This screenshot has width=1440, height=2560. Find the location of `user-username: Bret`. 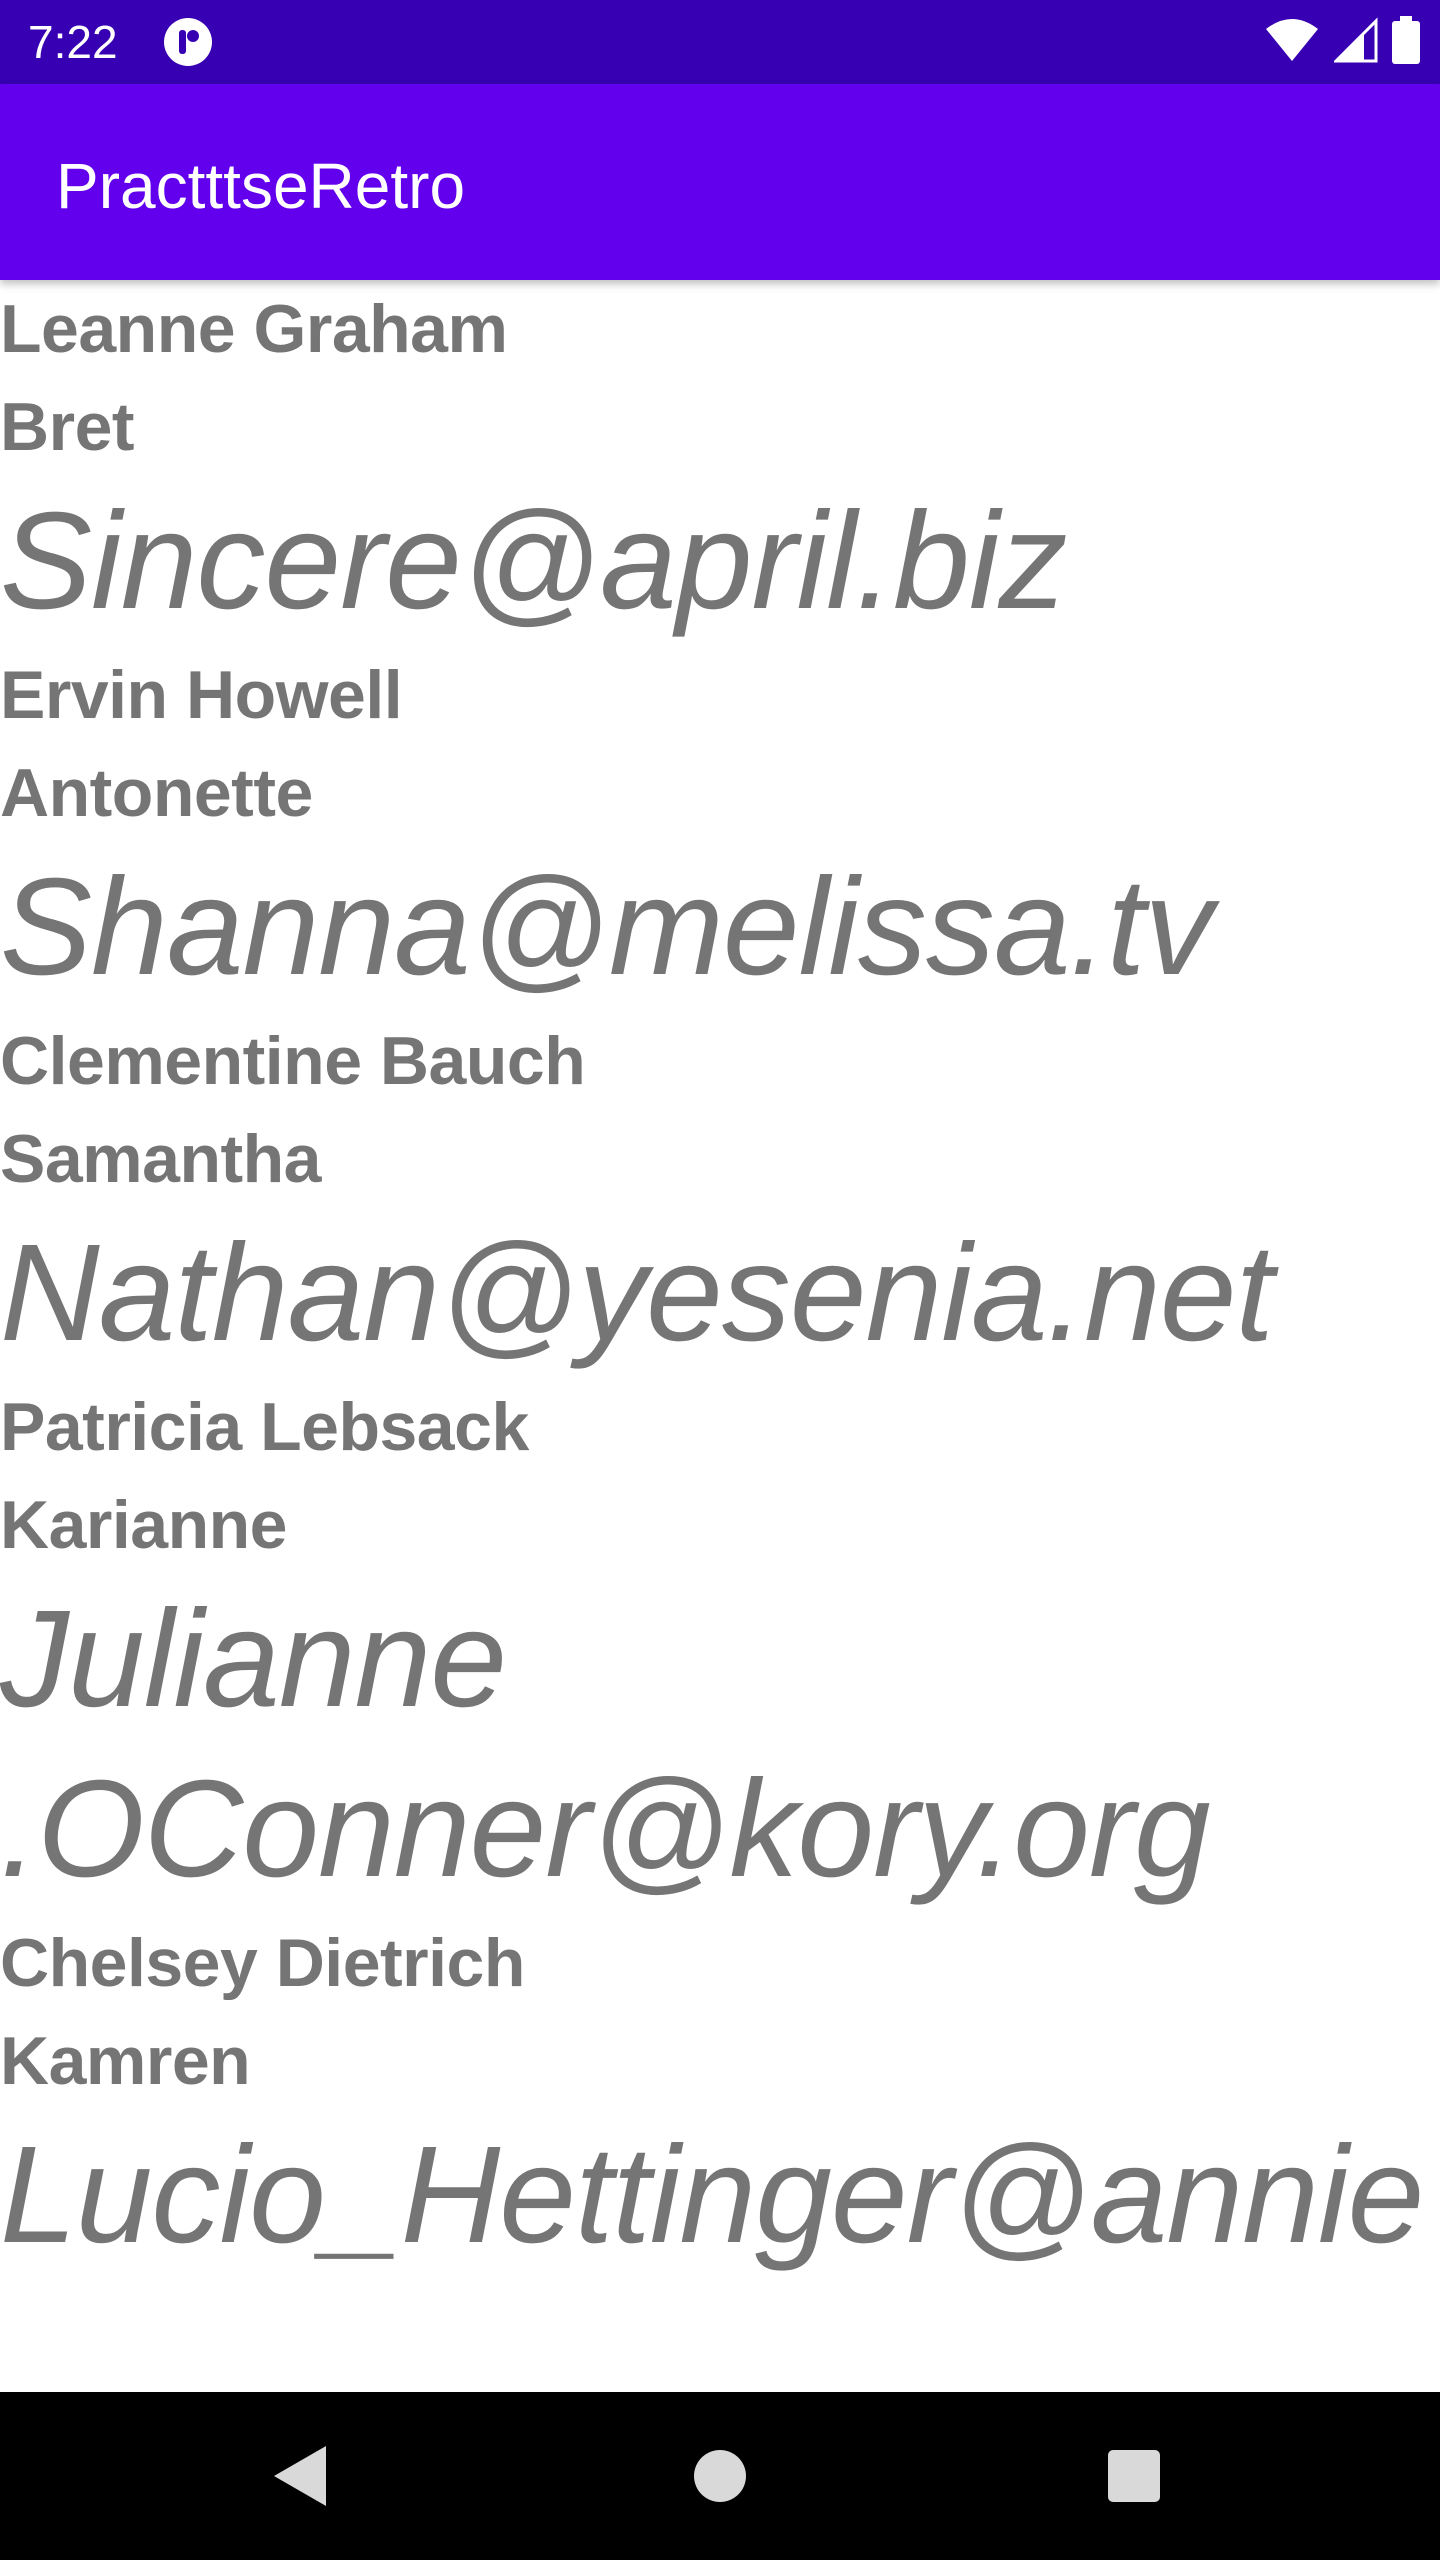

user-username: Bret is located at coordinates (67, 427).